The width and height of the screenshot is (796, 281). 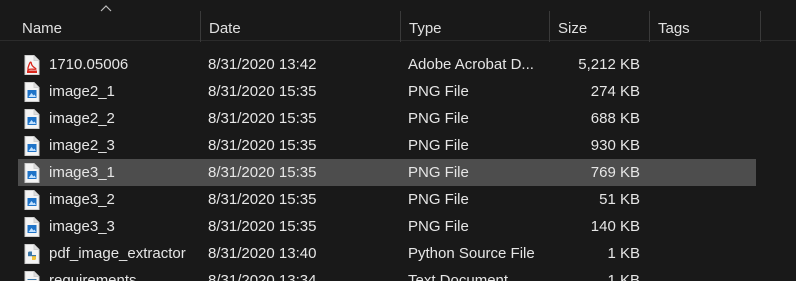 I want to click on text-file-icon, so click(x=33, y=276).